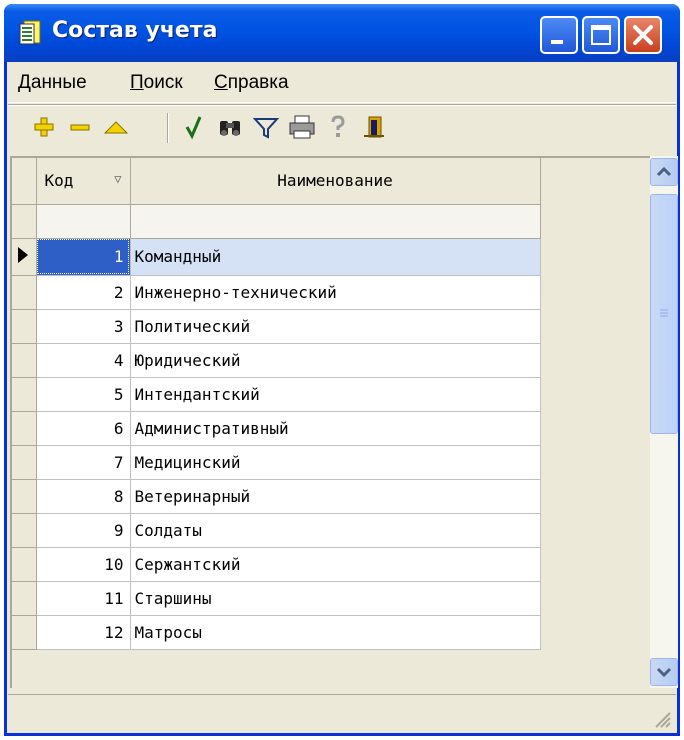  Describe the element at coordinates (24, 82) in the screenshot. I see `menu-data-mnemonic: Д` at that location.